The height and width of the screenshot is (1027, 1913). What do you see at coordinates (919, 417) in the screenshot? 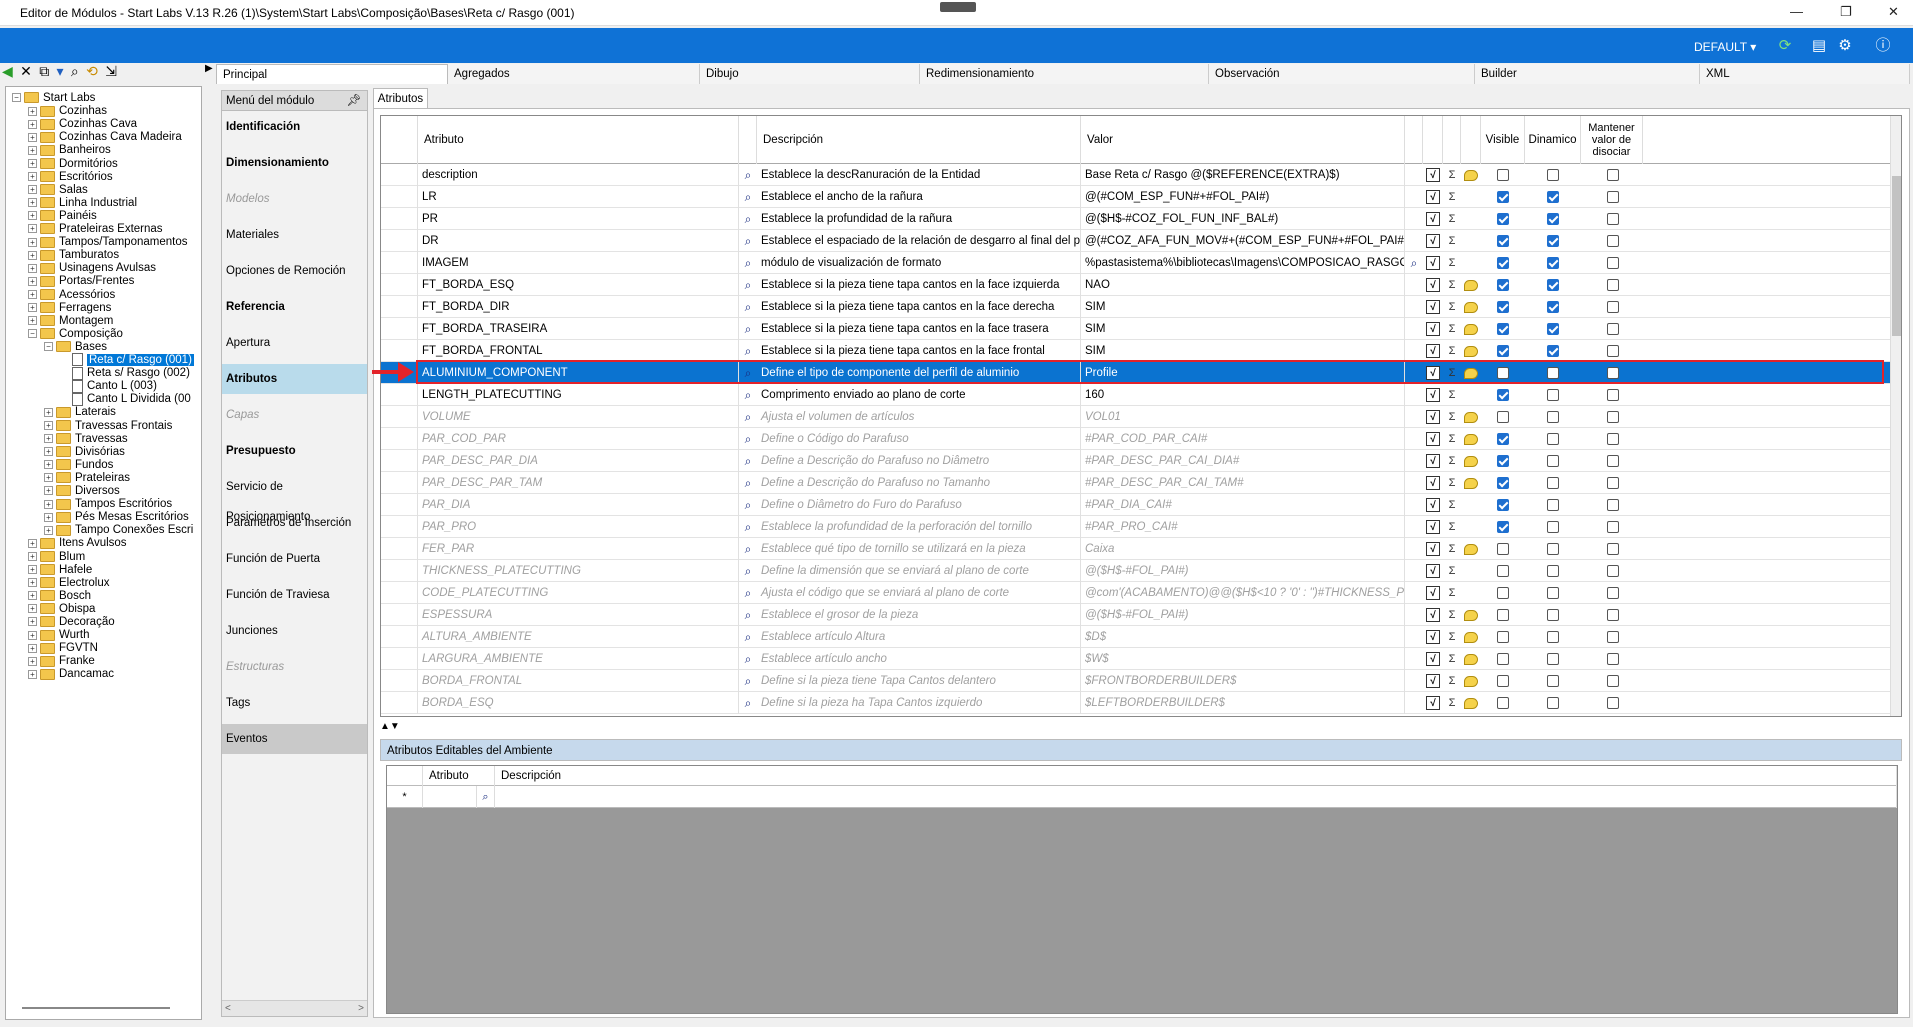
I see `desc-cell: Ajusta el volumen de artículos` at bounding box center [919, 417].